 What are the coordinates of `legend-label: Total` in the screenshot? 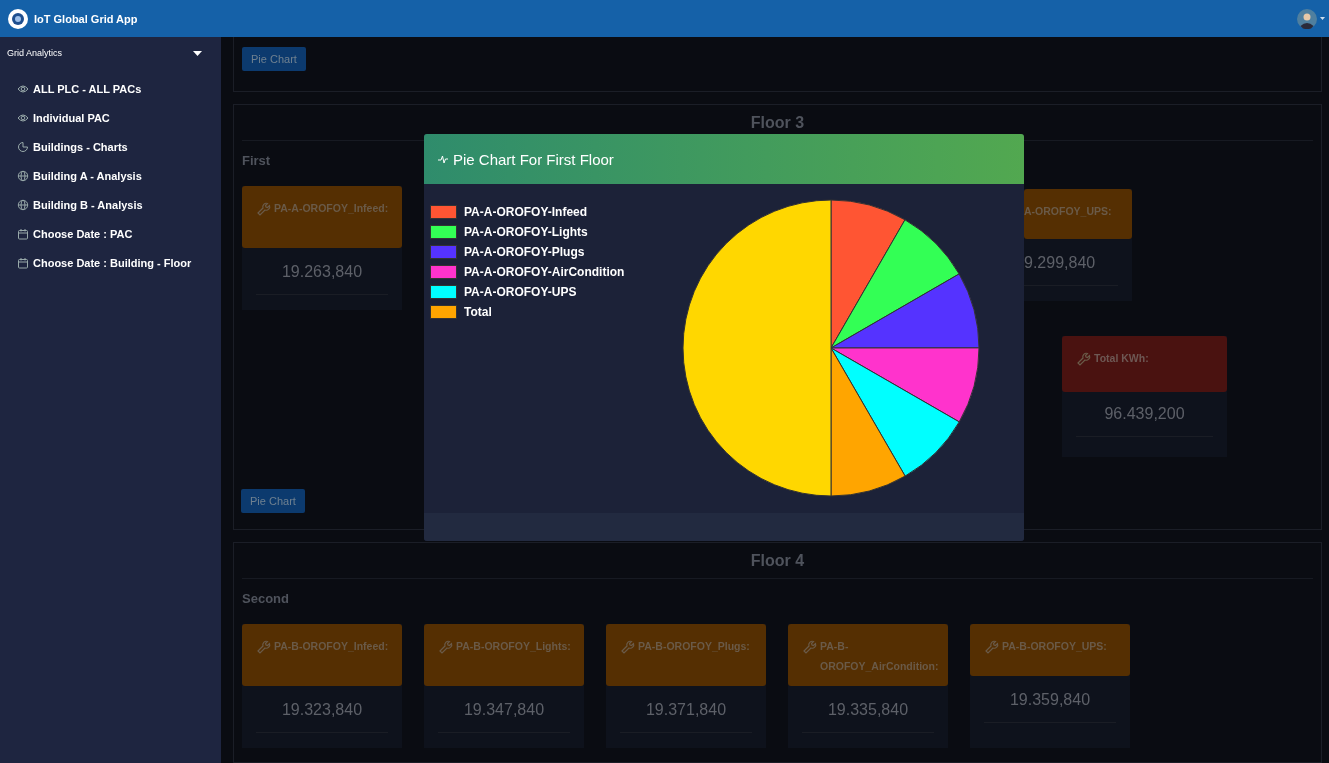 It's located at (478, 312).